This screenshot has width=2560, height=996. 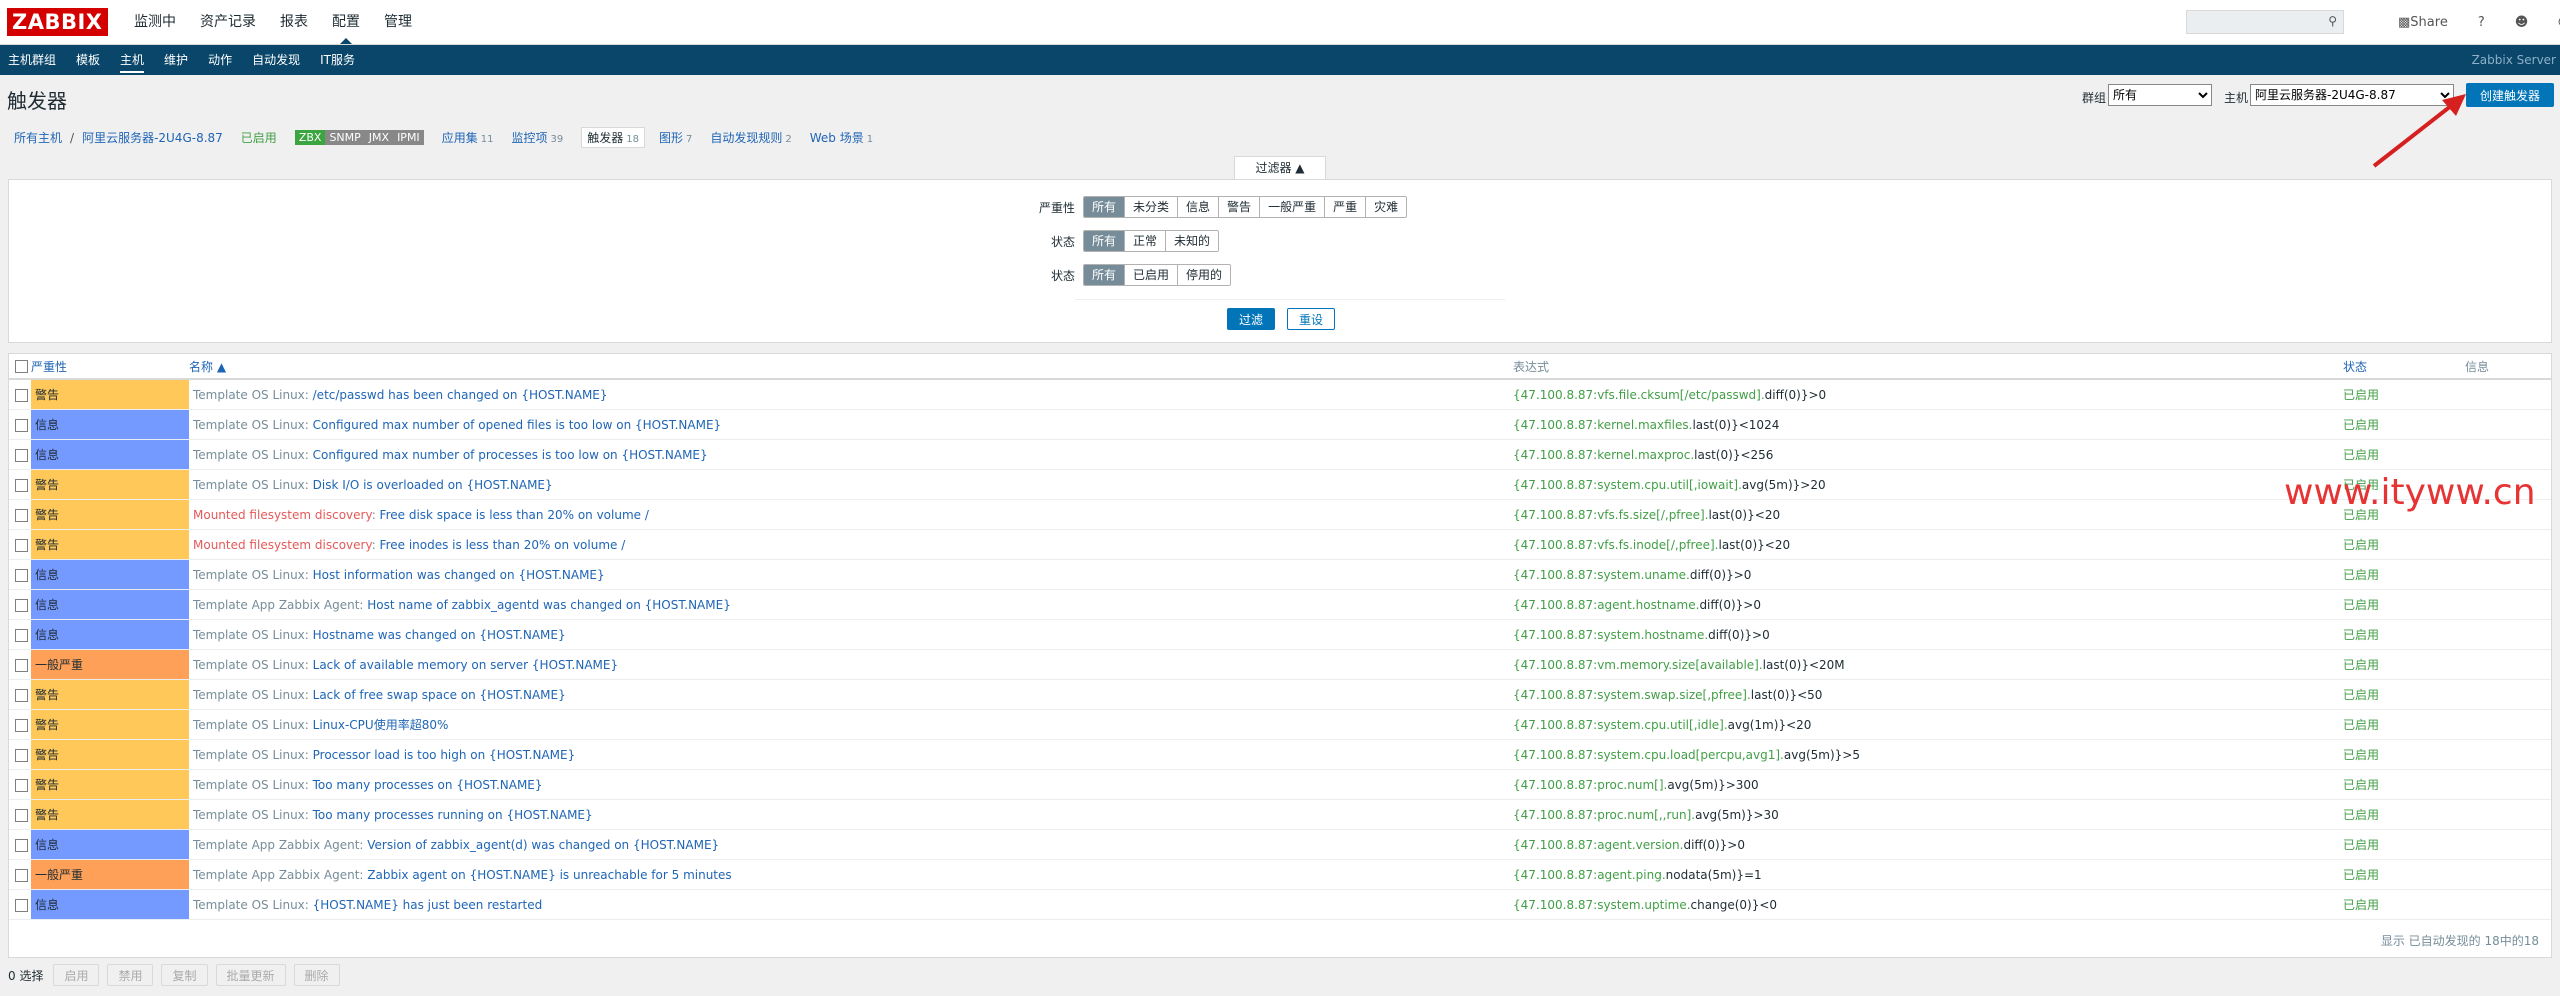 I want to click on severity-option: 信息, so click(x=1199, y=207).